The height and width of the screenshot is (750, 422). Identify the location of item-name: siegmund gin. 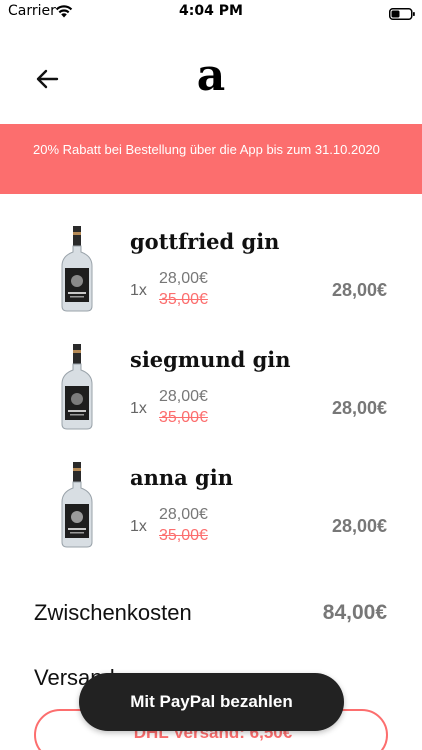
(210, 359).